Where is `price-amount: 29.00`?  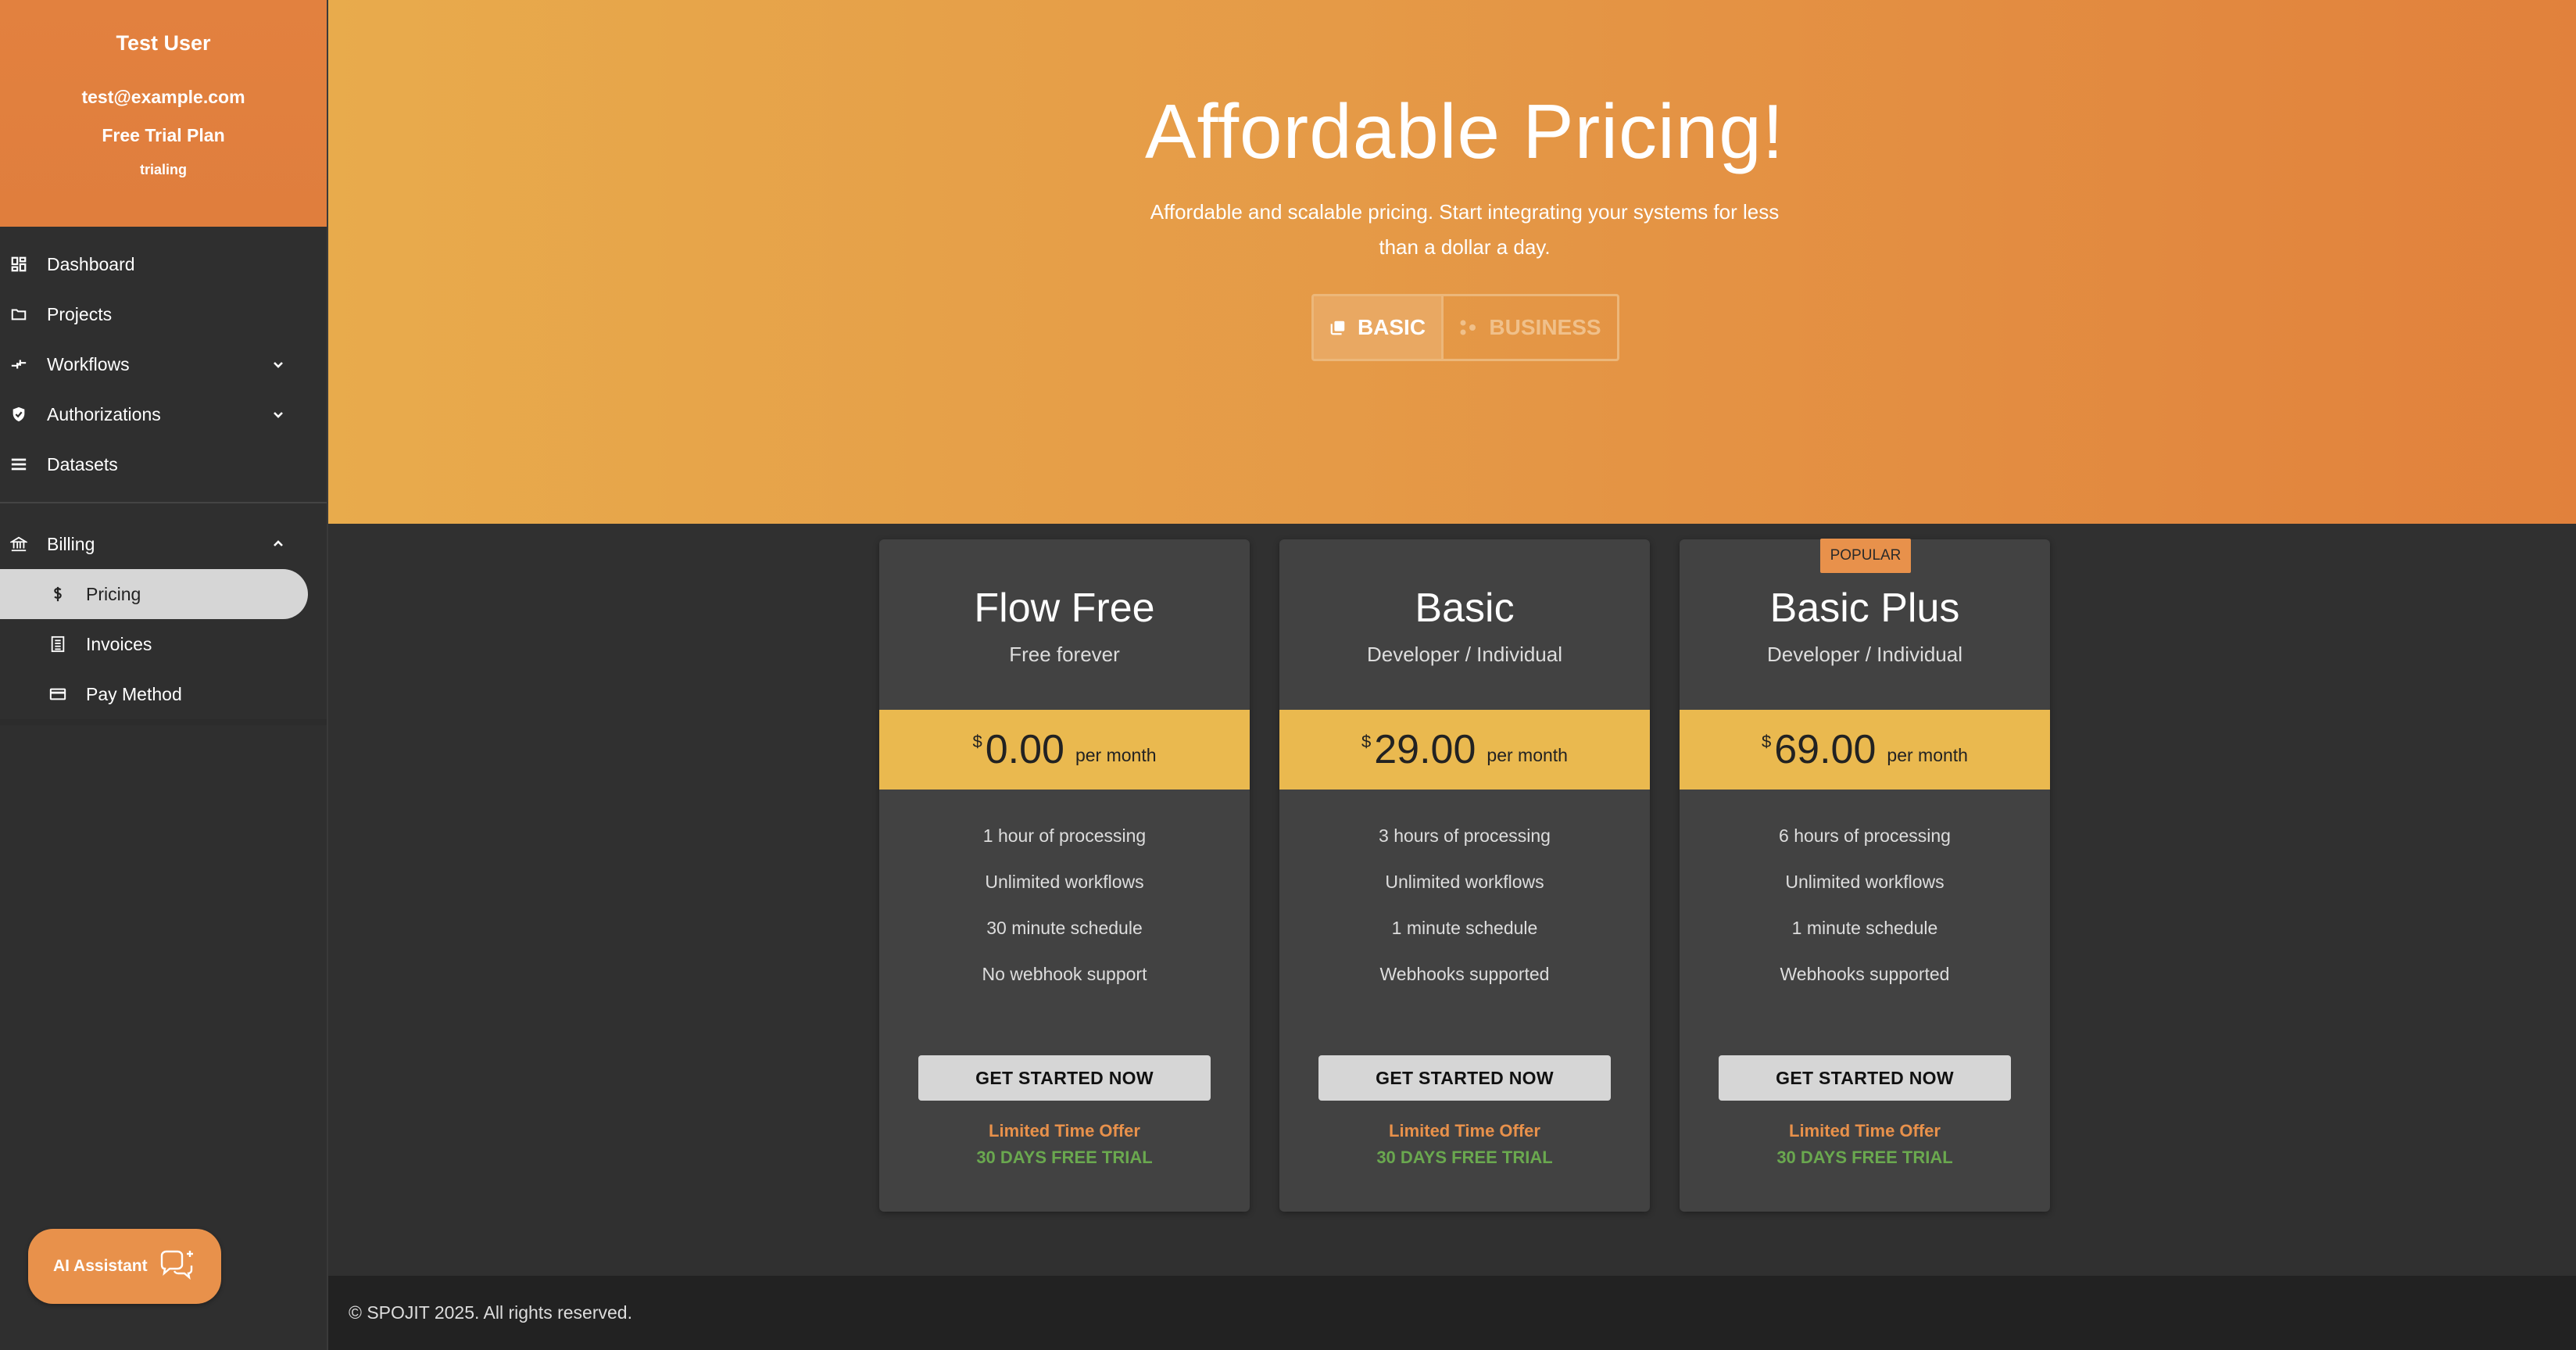 price-amount: 29.00 is located at coordinates (1425, 750).